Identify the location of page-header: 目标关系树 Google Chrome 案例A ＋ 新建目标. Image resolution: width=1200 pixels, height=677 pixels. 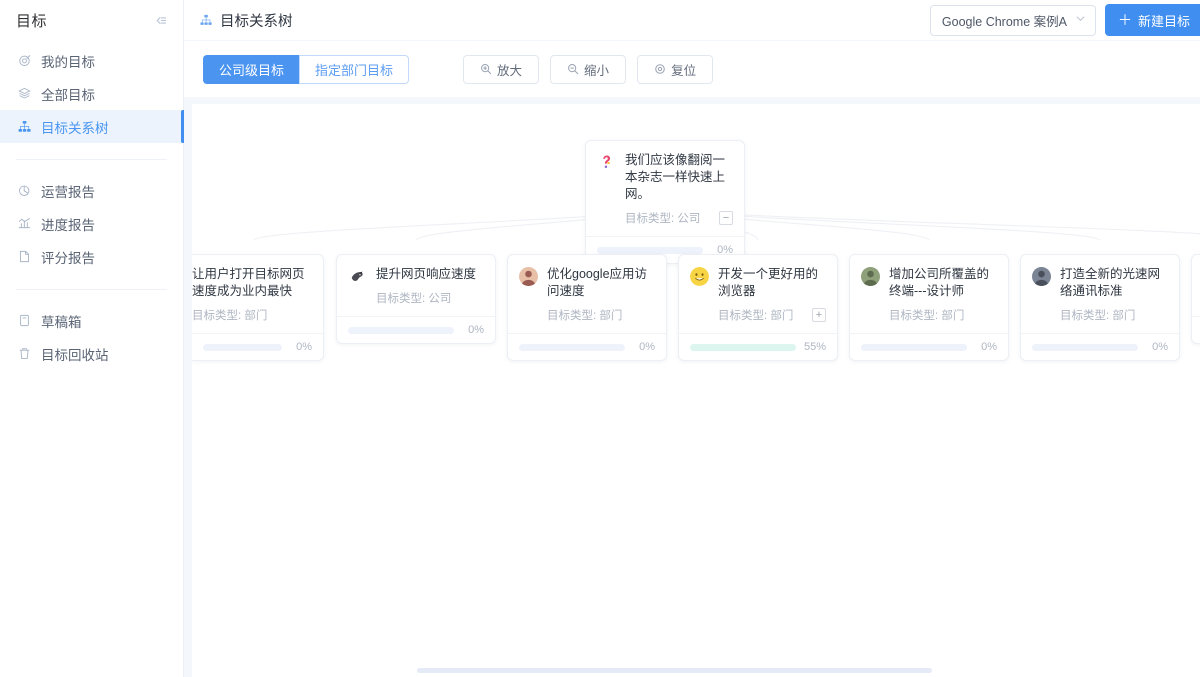
(692, 20).